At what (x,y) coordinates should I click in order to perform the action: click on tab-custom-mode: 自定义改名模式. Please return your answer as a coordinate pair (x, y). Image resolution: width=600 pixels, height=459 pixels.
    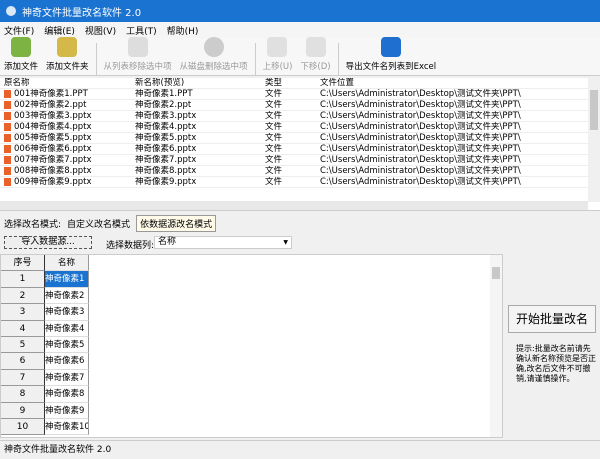
    Looking at the image, I should click on (98, 223).